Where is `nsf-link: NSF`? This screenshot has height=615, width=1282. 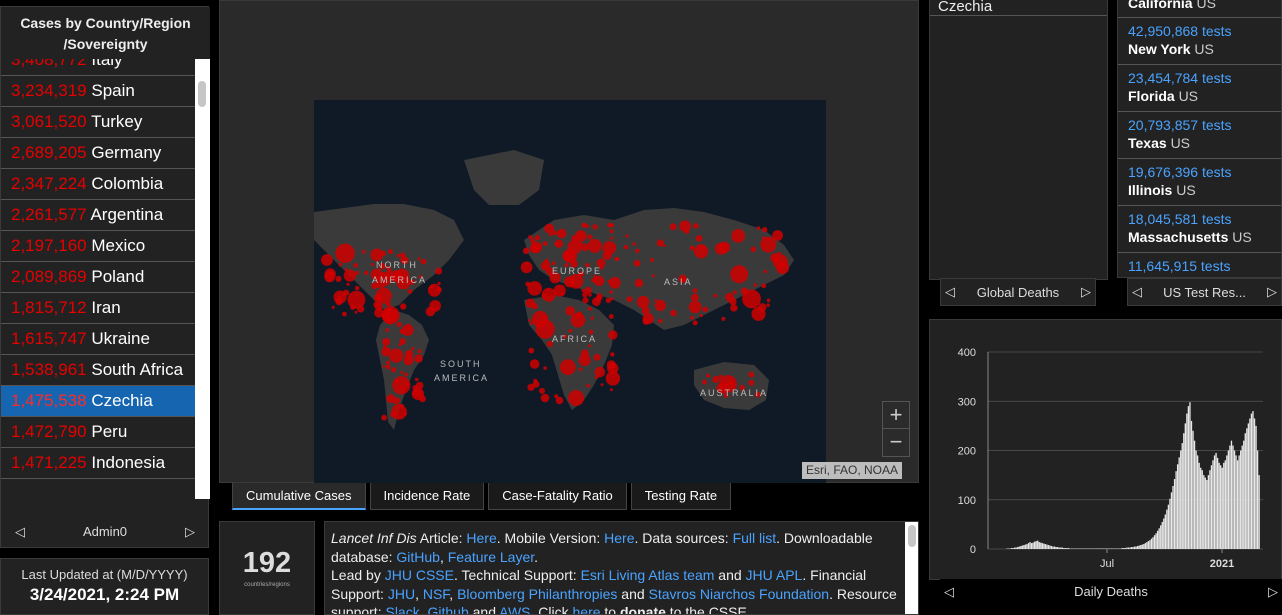 nsf-link: NSF is located at coordinates (436, 594).